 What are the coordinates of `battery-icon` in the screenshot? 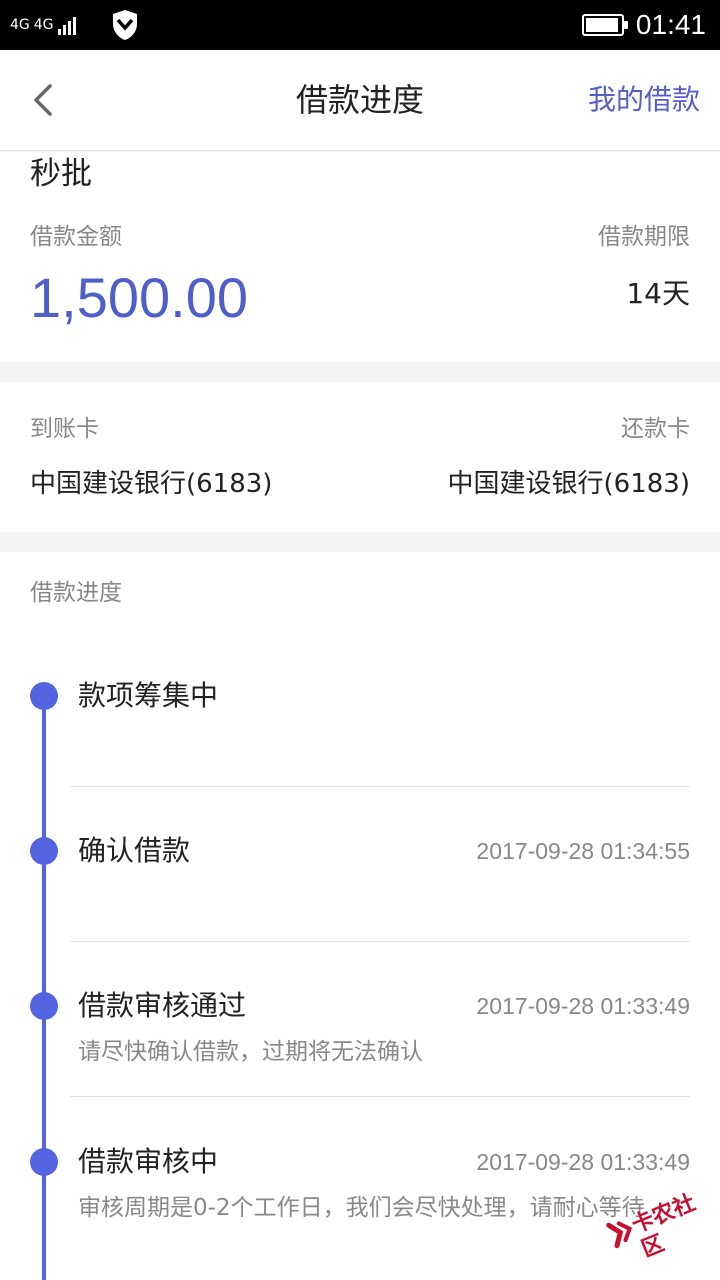 It's located at (605, 25).